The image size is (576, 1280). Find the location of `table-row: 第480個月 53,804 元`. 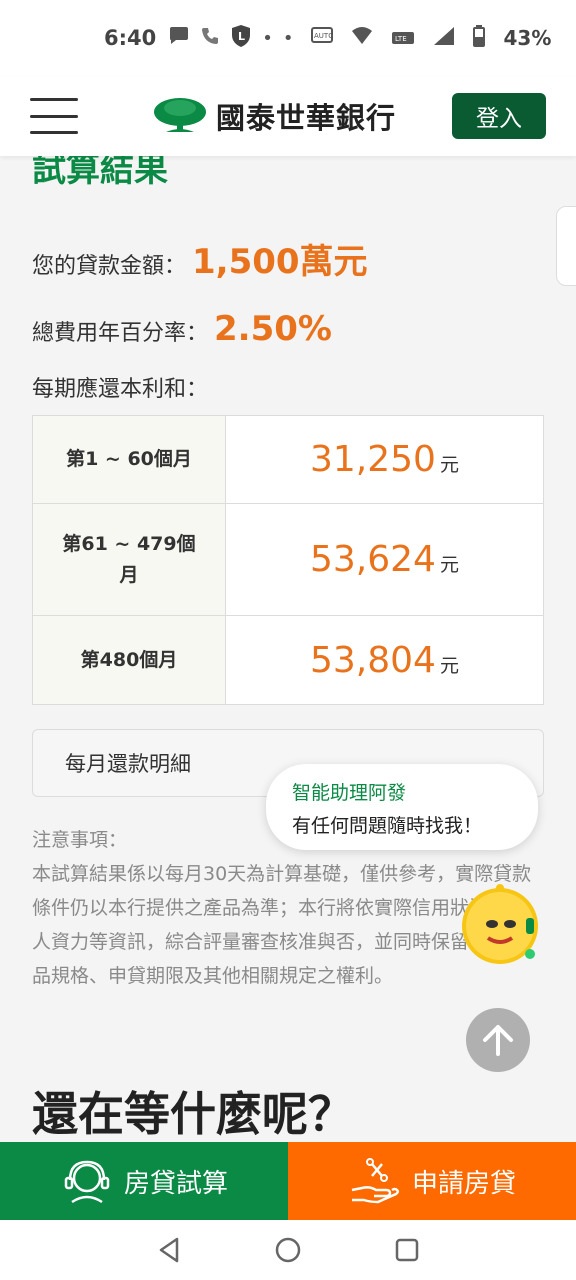

table-row: 第480個月 53,804 元 is located at coordinates (288, 660).